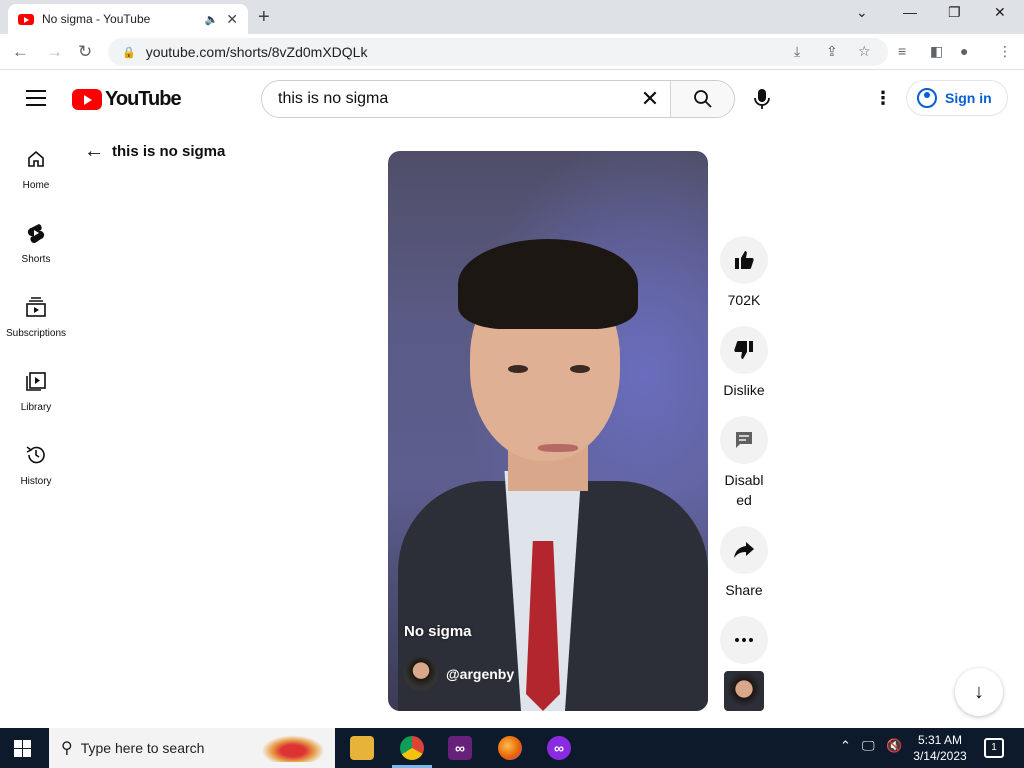  What do you see at coordinates (96, 19) in the screenshot?
I see `tab-title: No sigma - YouTube` at bounding box center [96, 19].